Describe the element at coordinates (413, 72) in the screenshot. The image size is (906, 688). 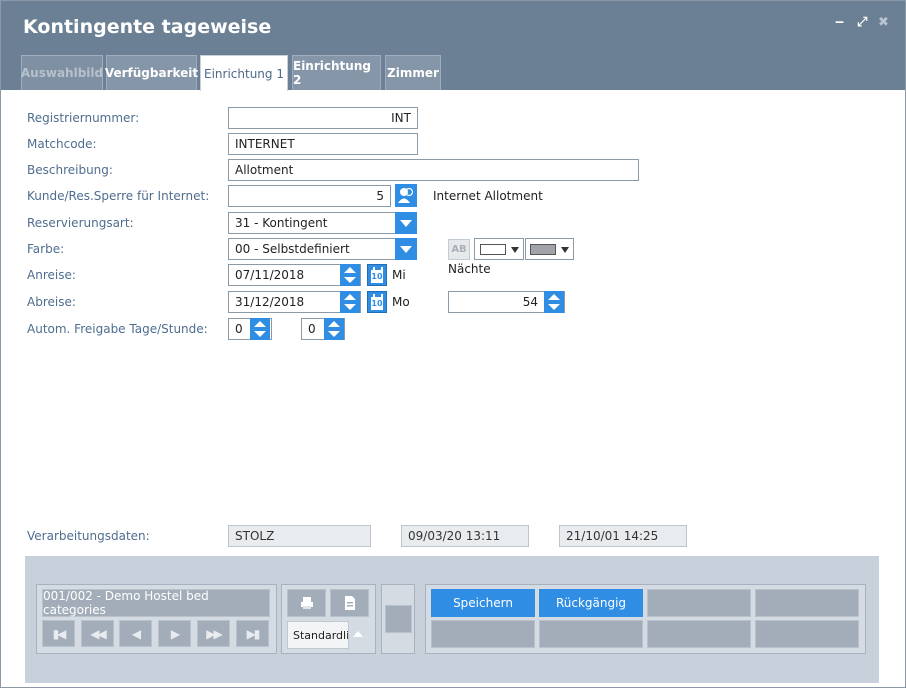
I see `tab-zimmer: Zimmer` at that location.